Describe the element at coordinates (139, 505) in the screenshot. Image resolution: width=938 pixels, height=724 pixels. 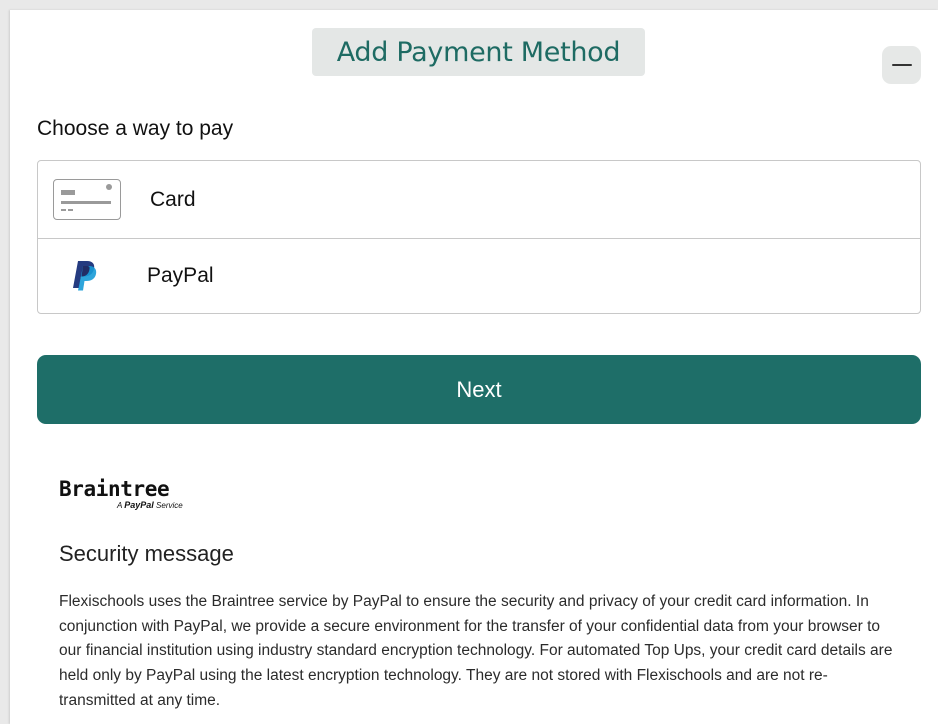
I see `tagline-brand: PayPal` at that location.